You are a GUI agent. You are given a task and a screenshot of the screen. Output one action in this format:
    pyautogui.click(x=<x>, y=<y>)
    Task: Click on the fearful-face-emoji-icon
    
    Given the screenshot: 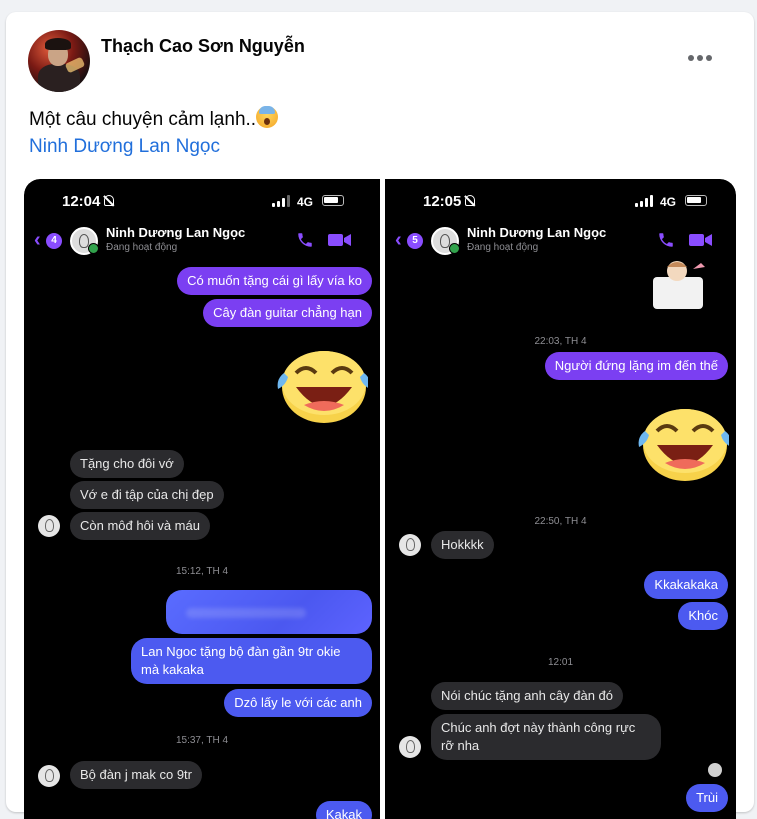 What is the action you would take?
    pyautogui.click(x=267, y=117)
    